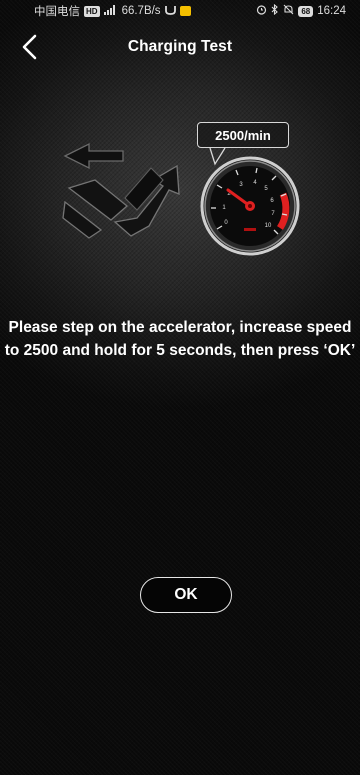 The height and width of the screenshot is (775, 360). I want to click on mute-icon, so click(288, 11).